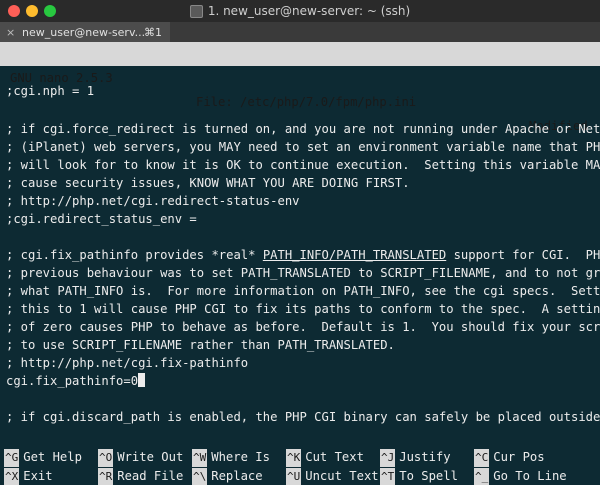  Describe the element at coordinates (38, 476) in the screenshot. I see `shortcut-label: Exit` at that location.